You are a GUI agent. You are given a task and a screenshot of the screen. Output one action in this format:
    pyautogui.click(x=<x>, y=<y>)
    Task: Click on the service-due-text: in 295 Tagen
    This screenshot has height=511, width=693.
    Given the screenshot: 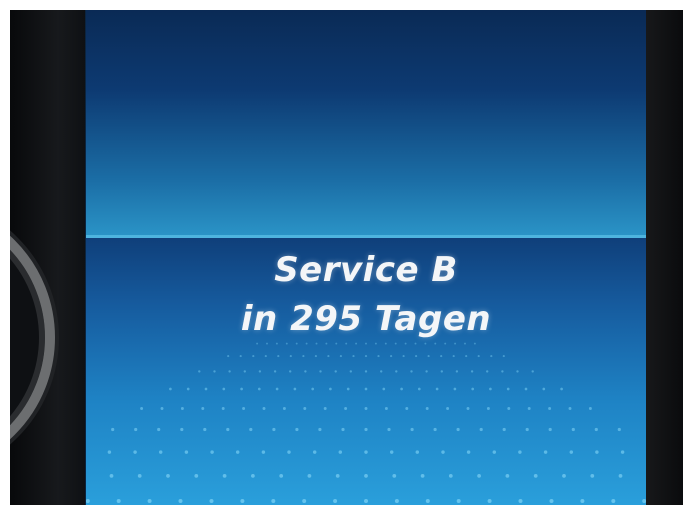 What is the action you would take?
    pyautogui.click(x=366, y=319)
    